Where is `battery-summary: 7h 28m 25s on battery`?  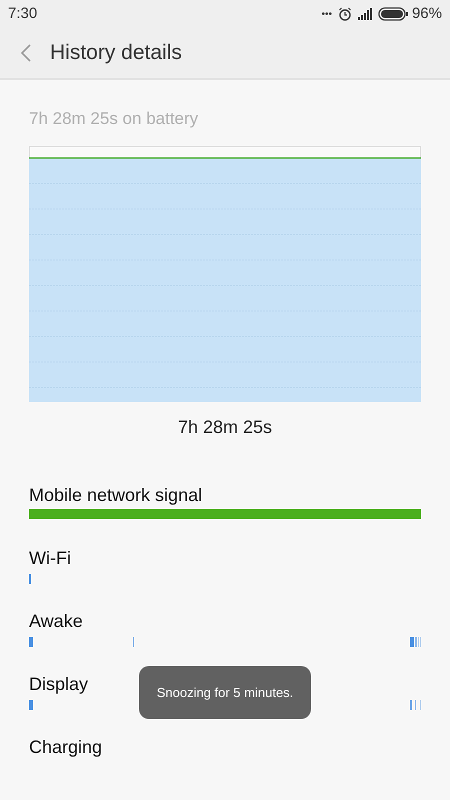
battery-summary: 7h 28m 25s on battery is located at coordinates (114, 119).